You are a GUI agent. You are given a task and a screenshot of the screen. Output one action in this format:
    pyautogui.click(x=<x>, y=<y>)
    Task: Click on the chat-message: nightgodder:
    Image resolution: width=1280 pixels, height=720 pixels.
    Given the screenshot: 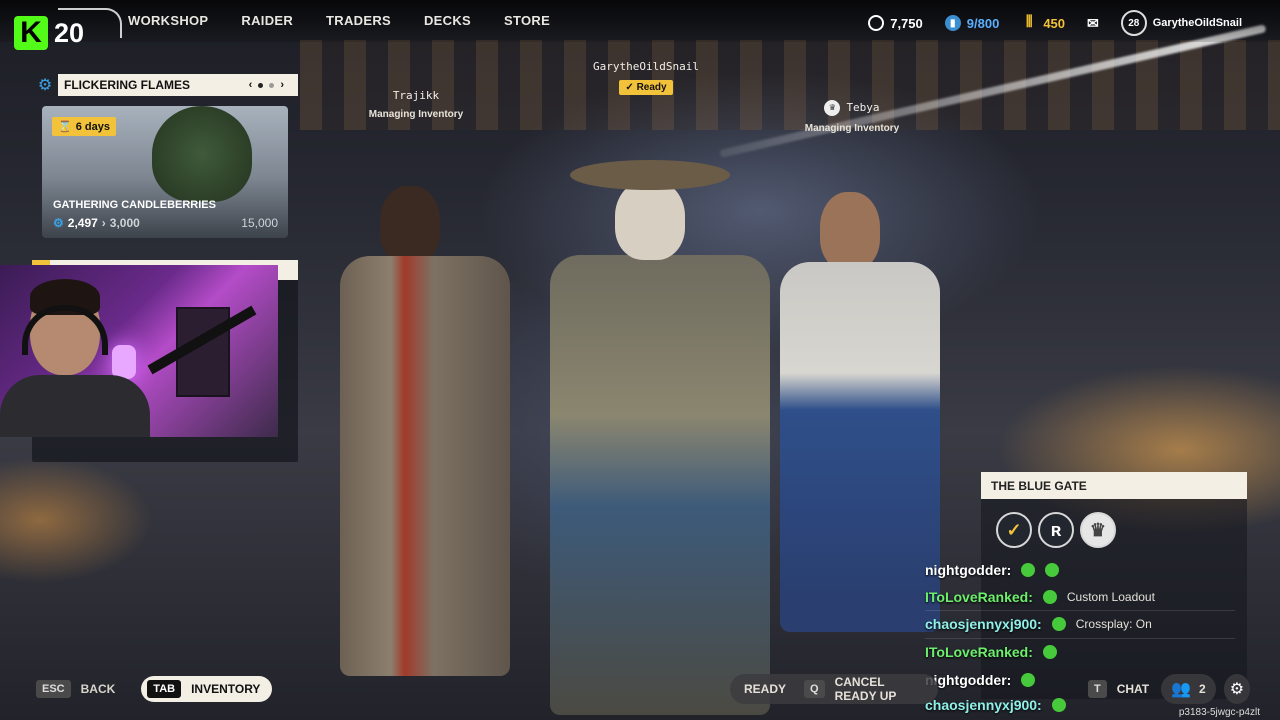 What is the action you would take?
    pyautogui.click(x=1080, y=570)
    